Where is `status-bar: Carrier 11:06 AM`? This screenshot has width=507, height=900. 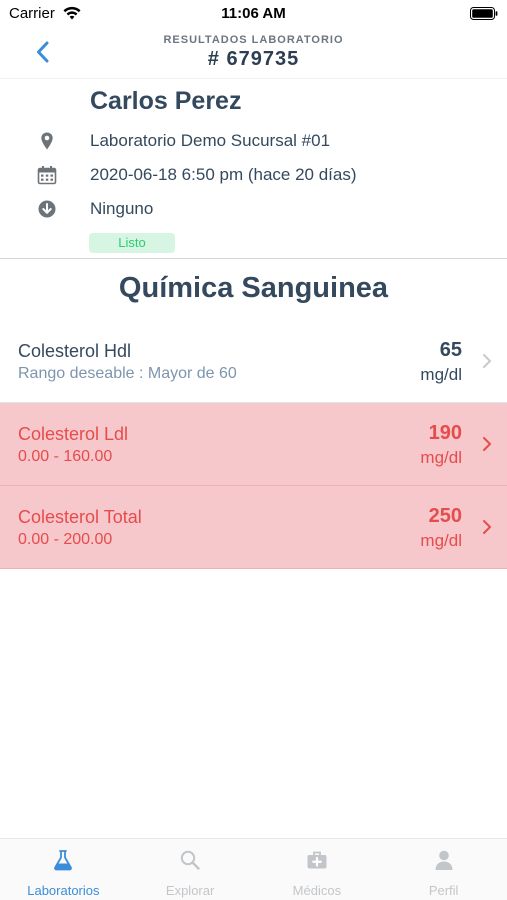 status-bar: Carrier 11:06 AM is located at coordinates (253, 14).